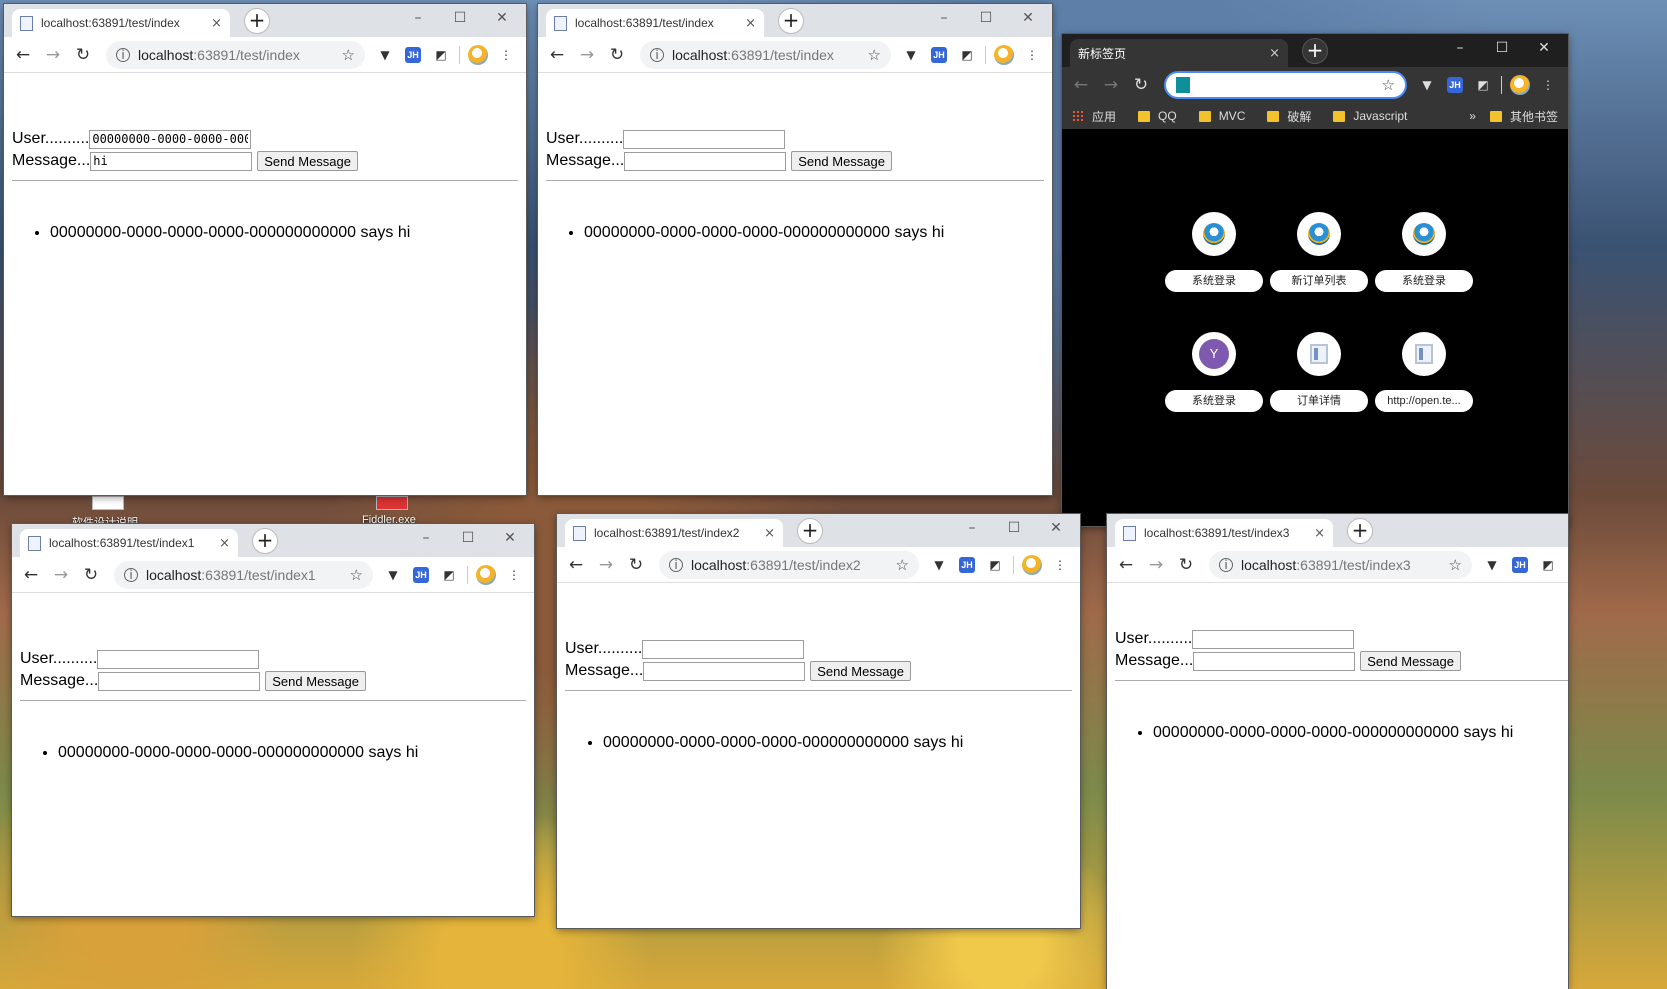  What do you see at coordinates (1523, 116) in the screenshot?
I see `other-bookmarks: 其他书签` at bounding box center [1523, 116].